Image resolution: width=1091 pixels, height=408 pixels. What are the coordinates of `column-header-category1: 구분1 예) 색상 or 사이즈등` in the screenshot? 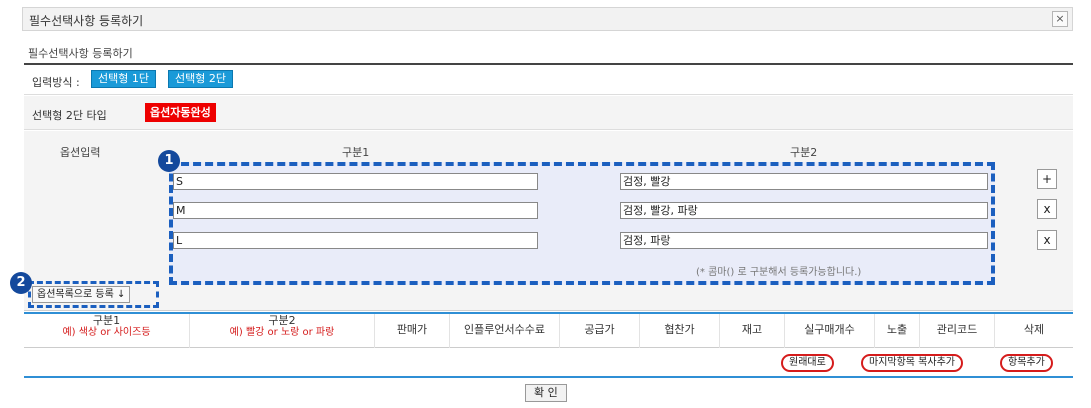 It's located at (106, 331).